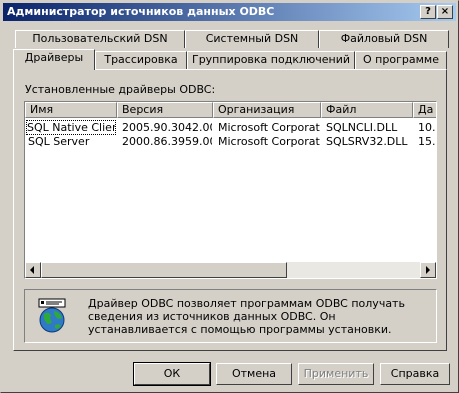 This screenshot has height=393, width=459. I want to click on cancel-button: Отмена, so click(254, 374).